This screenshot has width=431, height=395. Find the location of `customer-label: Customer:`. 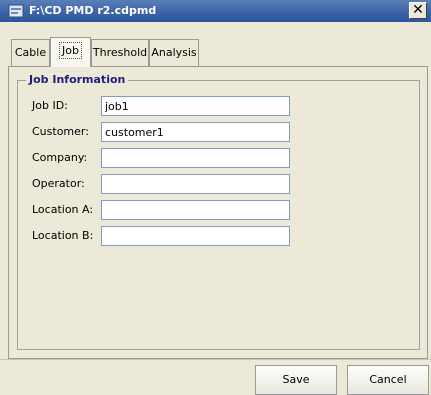

customer-label: Customer: is located at coordinates (60, 131).